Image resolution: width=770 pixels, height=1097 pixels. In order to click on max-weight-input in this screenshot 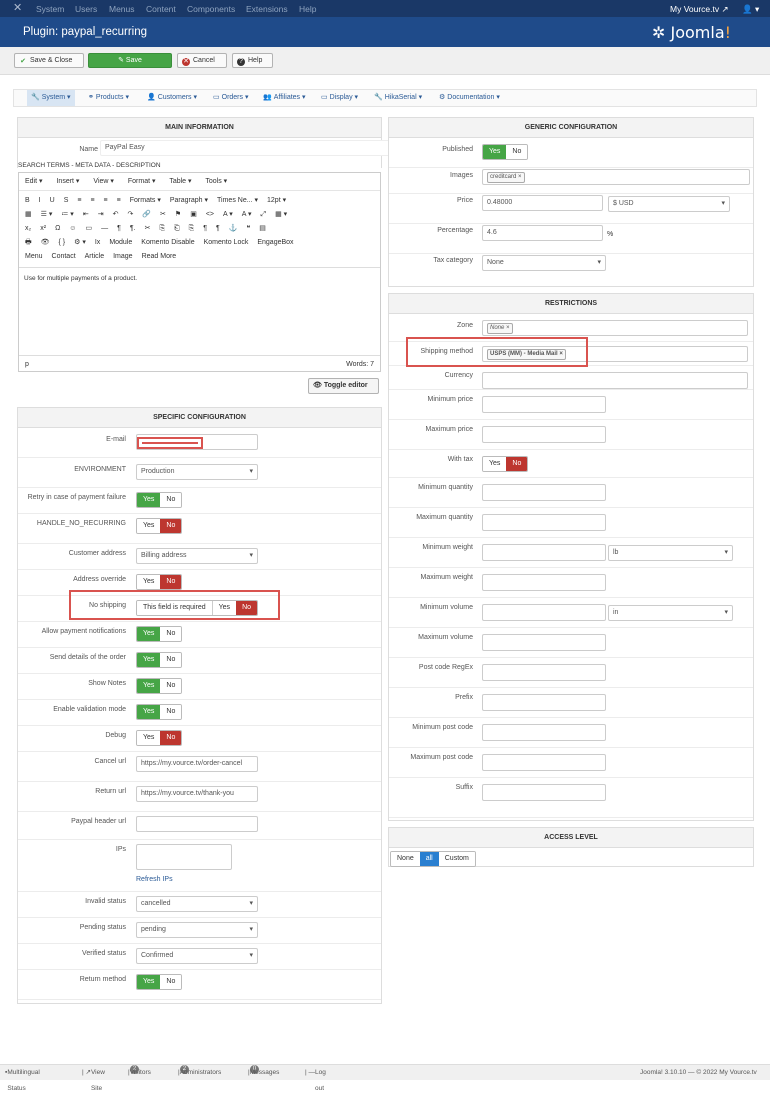, I will do `click(544, 582)`.